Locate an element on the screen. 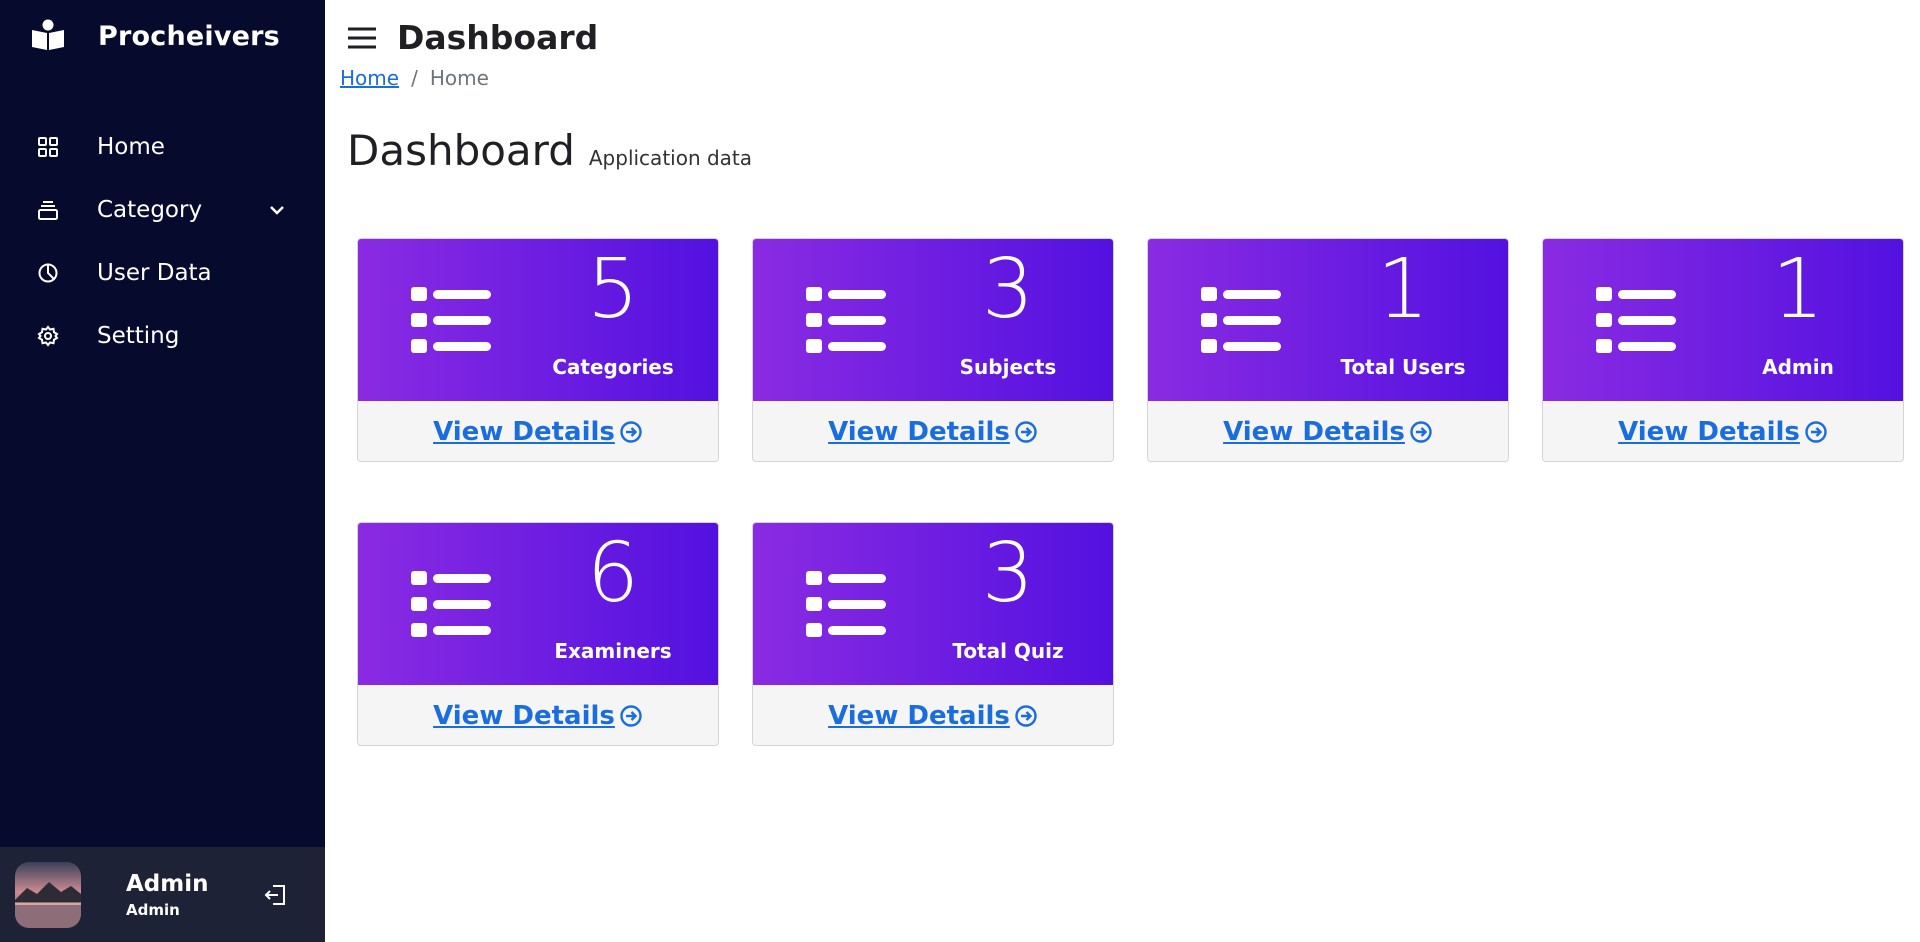 This screenshot has height=942, width=1920. stat-label: Total Users is located at coordinates (1403, 367).